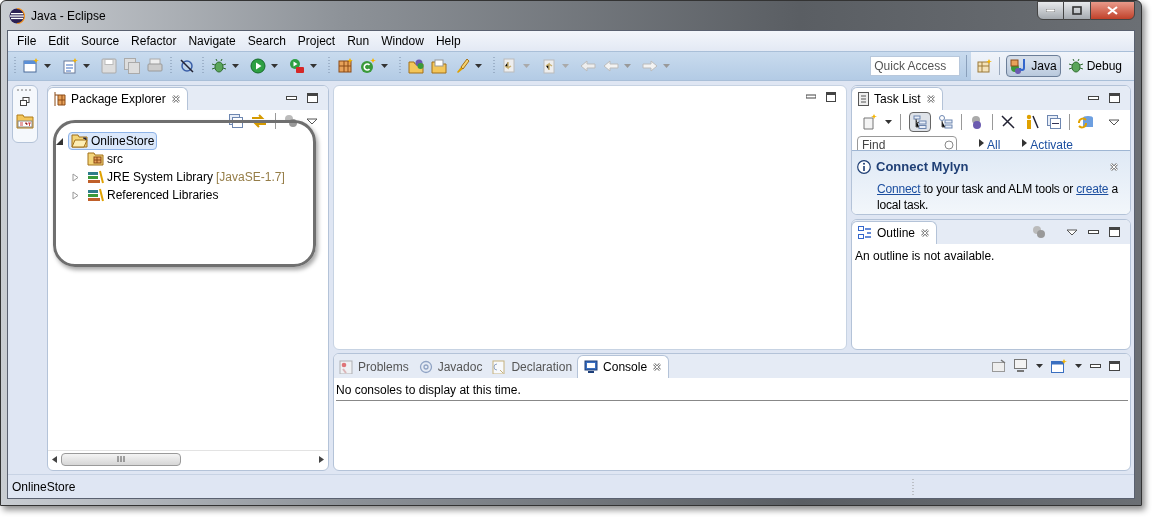  Describe the element at coordinates (899, 188) in the screenshot. I see `link: Connect` at that location.